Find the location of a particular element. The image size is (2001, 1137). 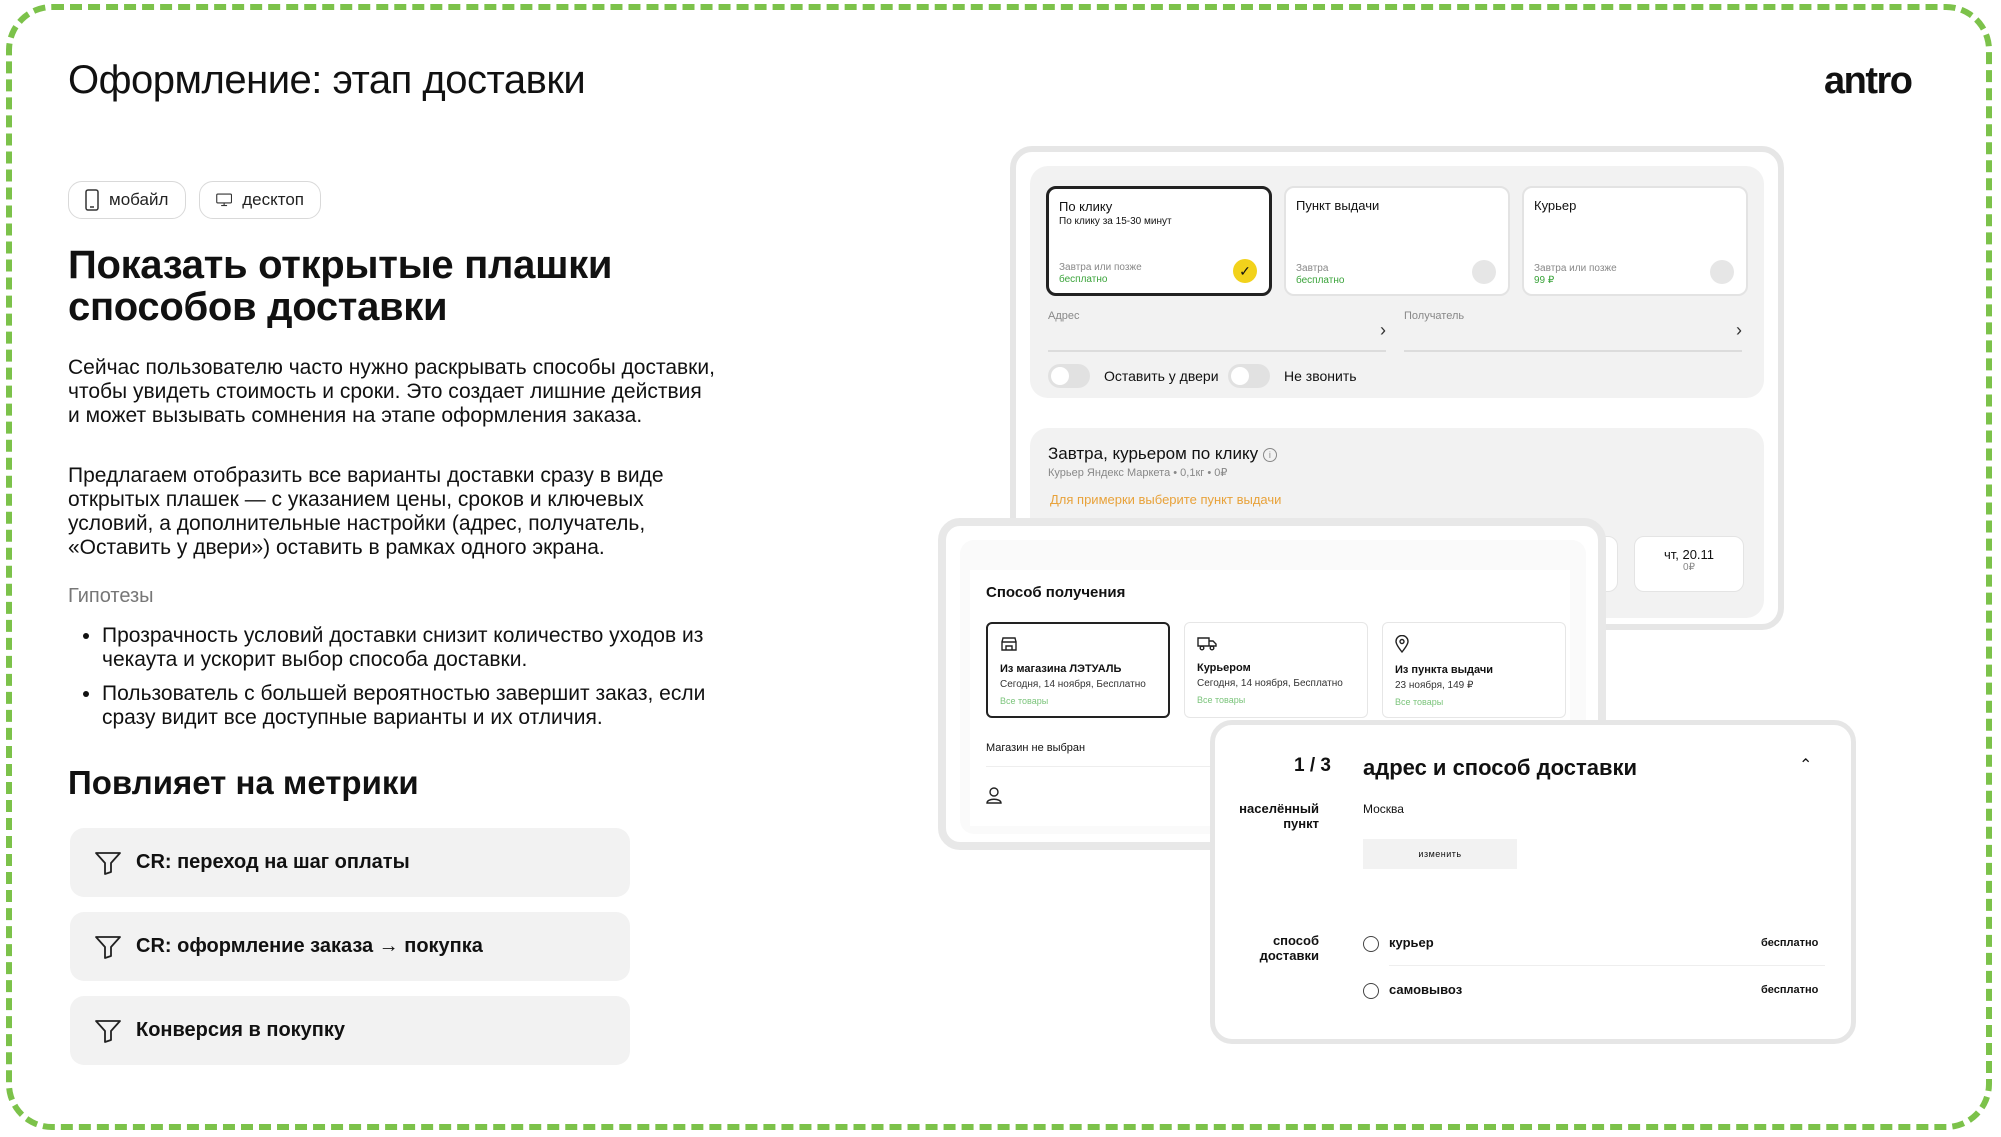

option-date: 23 ноября, 149 ₽ is located at coordinates (1434, 685).